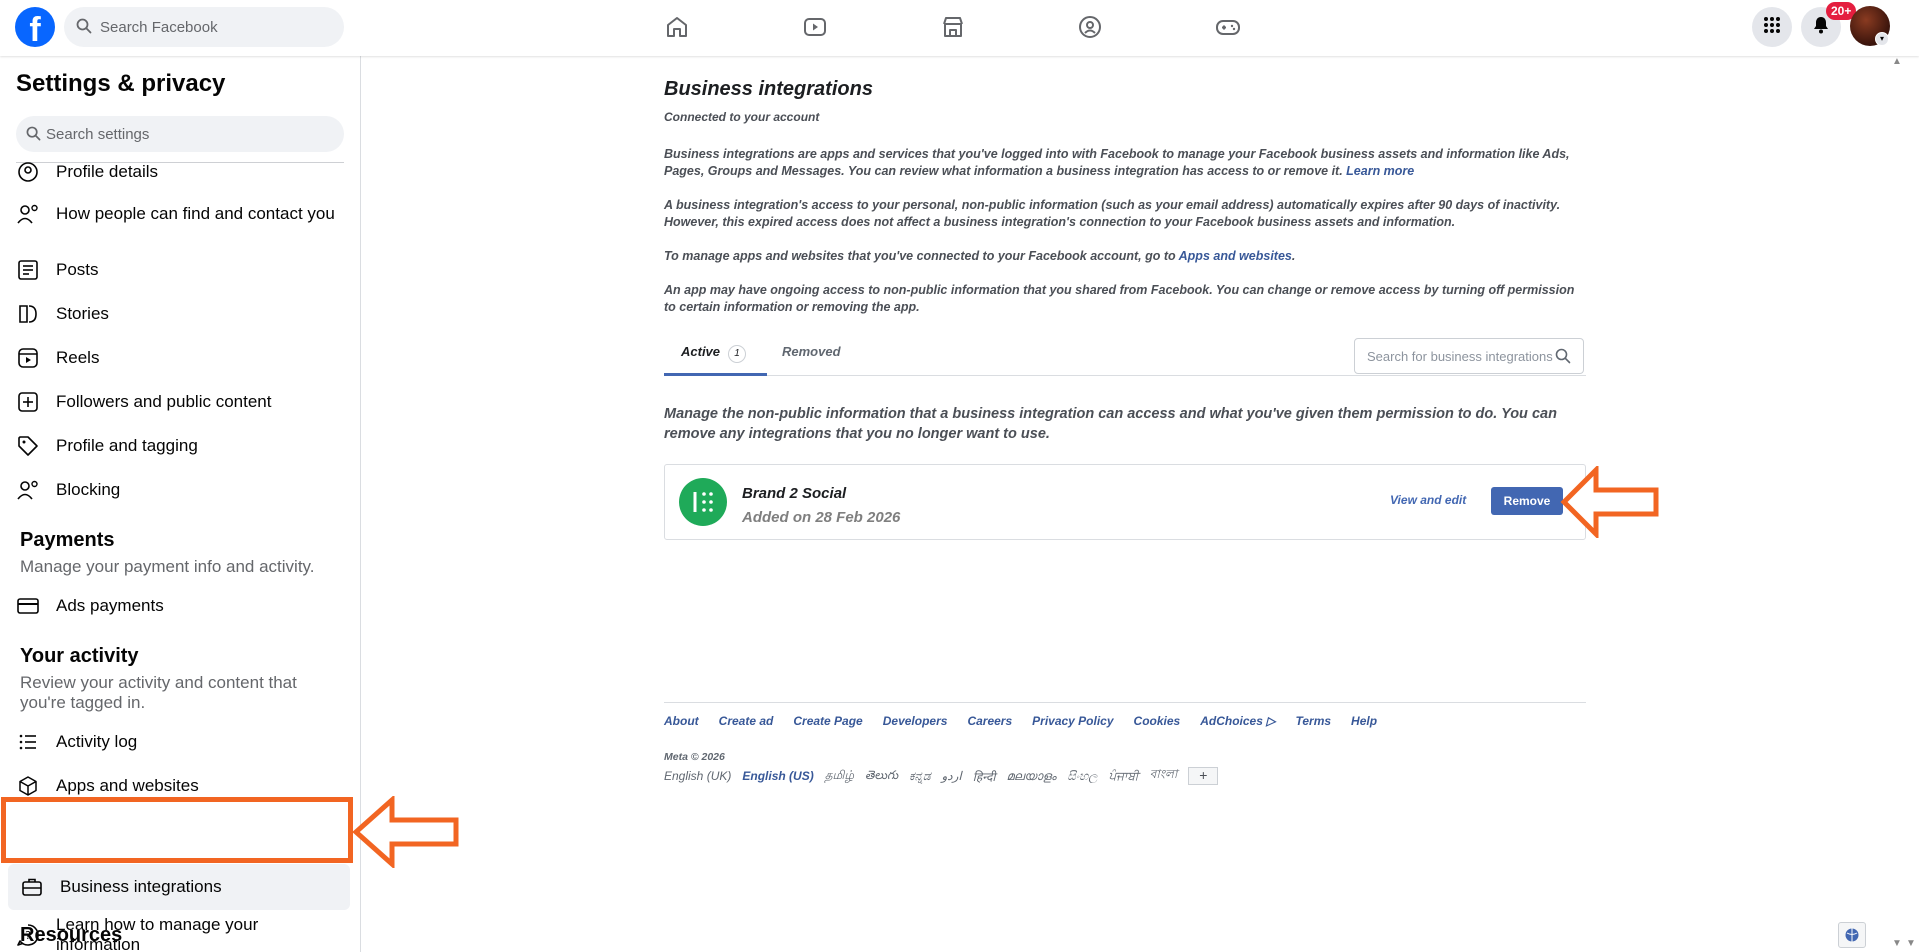 The height and width of the screenshot is (952, 1919). Describe the element at coordinates (1031, 776) in the screenshot. I see `language-option: മലയാളം` at that location.